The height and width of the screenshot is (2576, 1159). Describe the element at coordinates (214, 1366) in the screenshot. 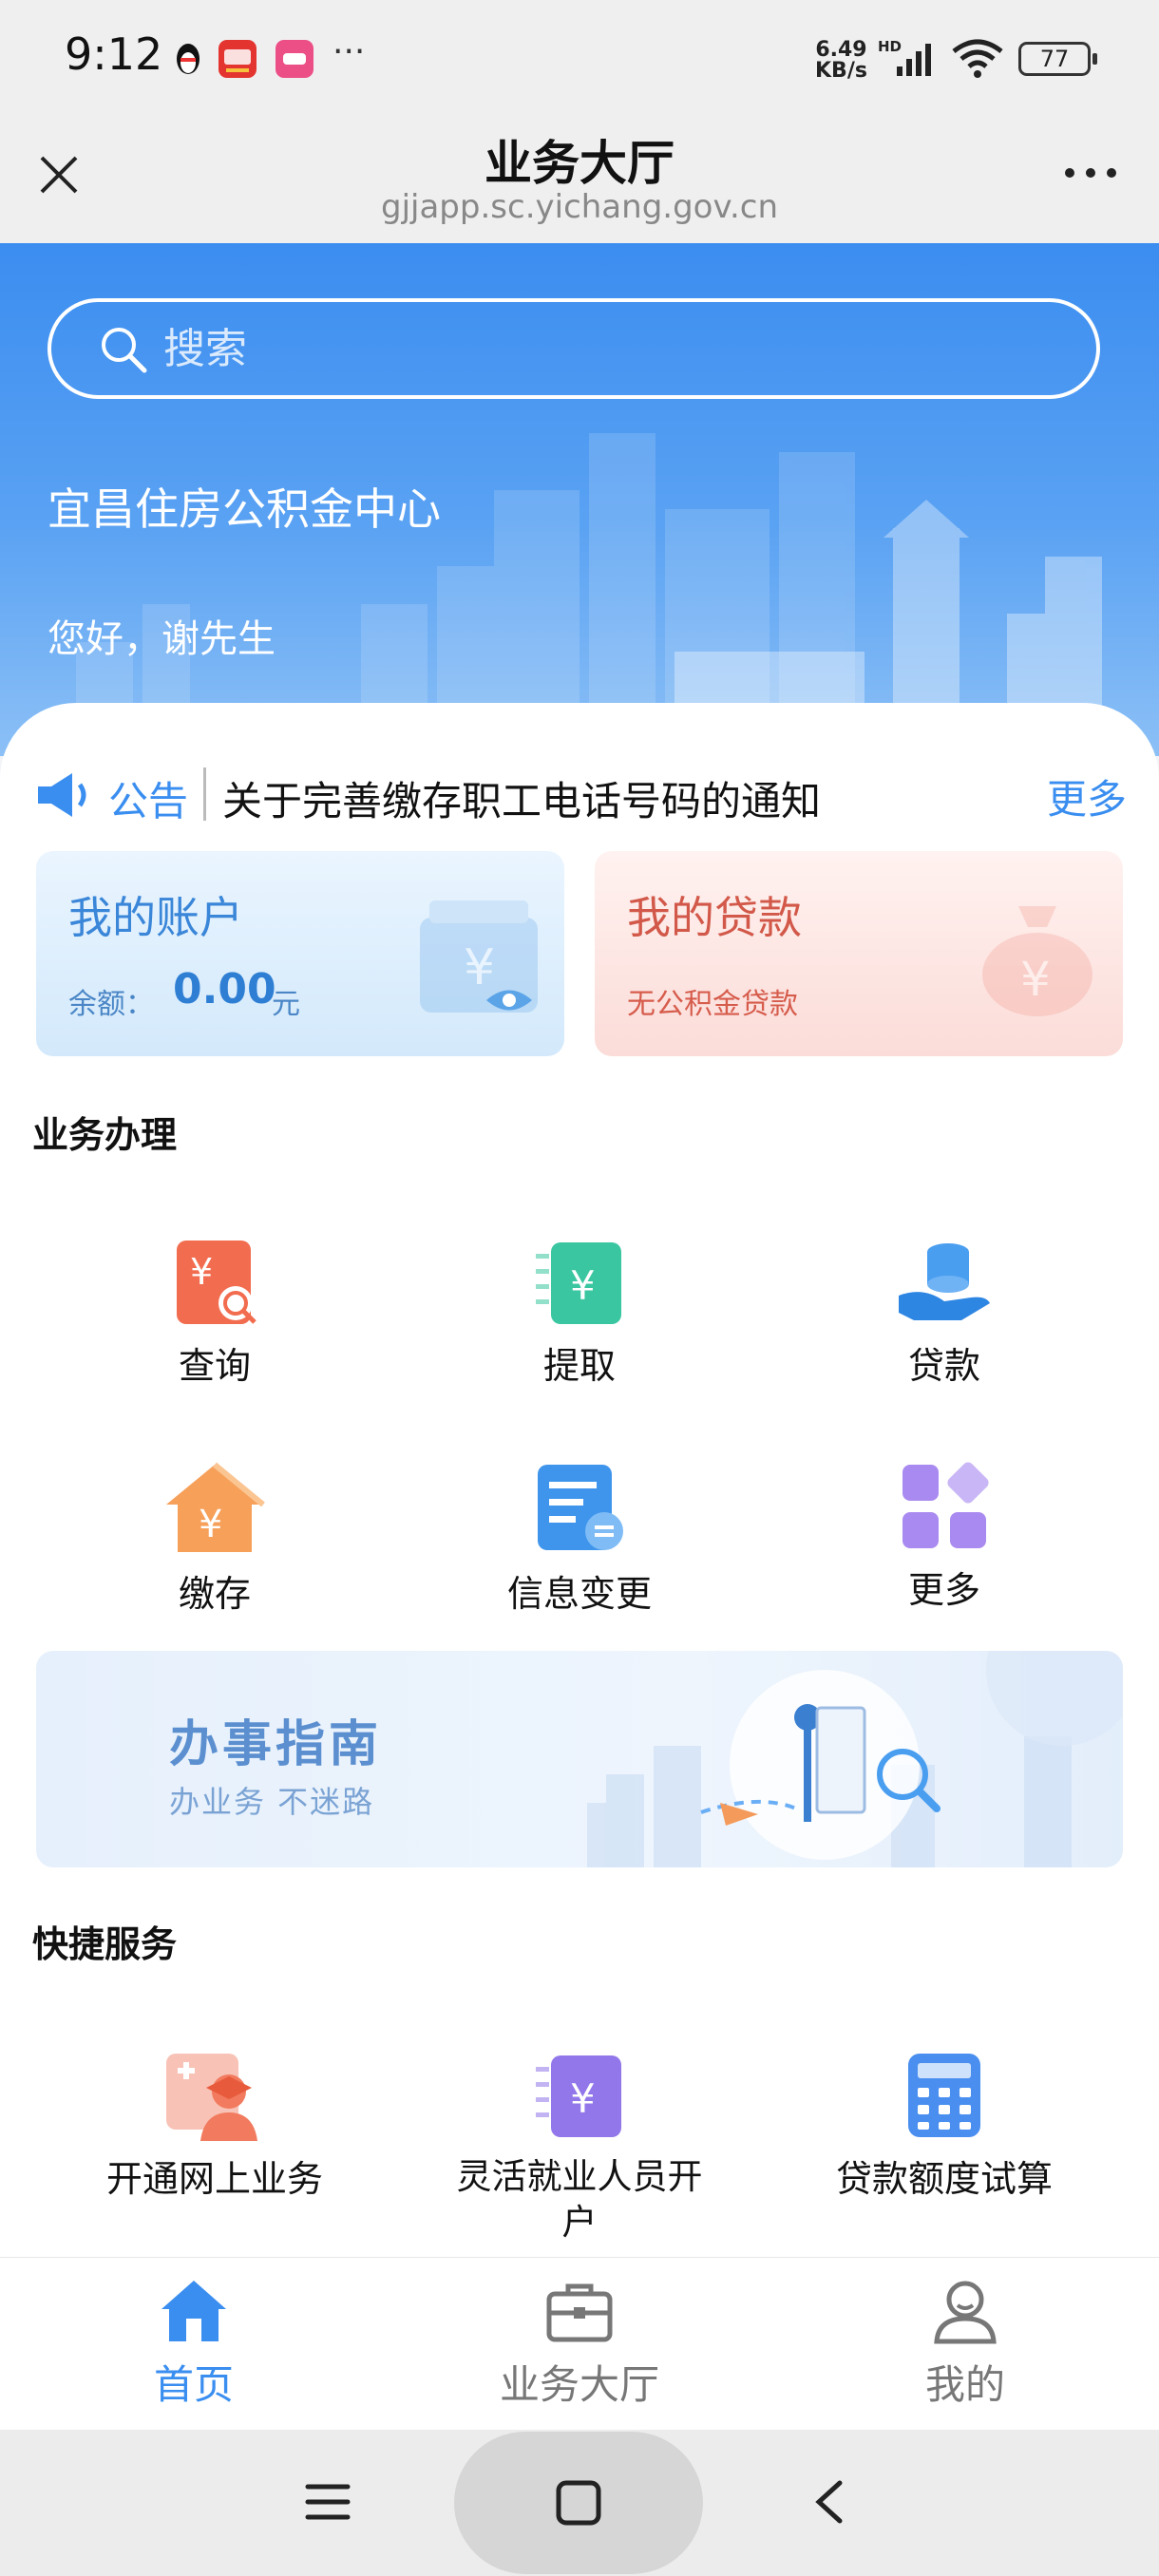

I see `business-item-label: 查询` at that location.